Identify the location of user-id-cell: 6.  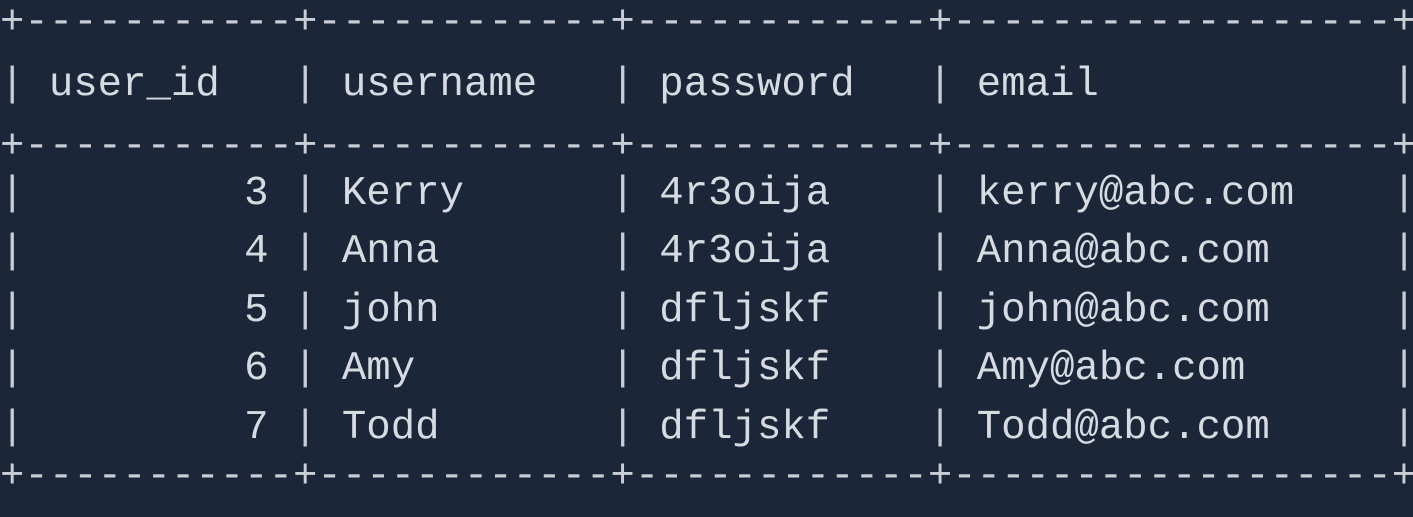
(158, 369).